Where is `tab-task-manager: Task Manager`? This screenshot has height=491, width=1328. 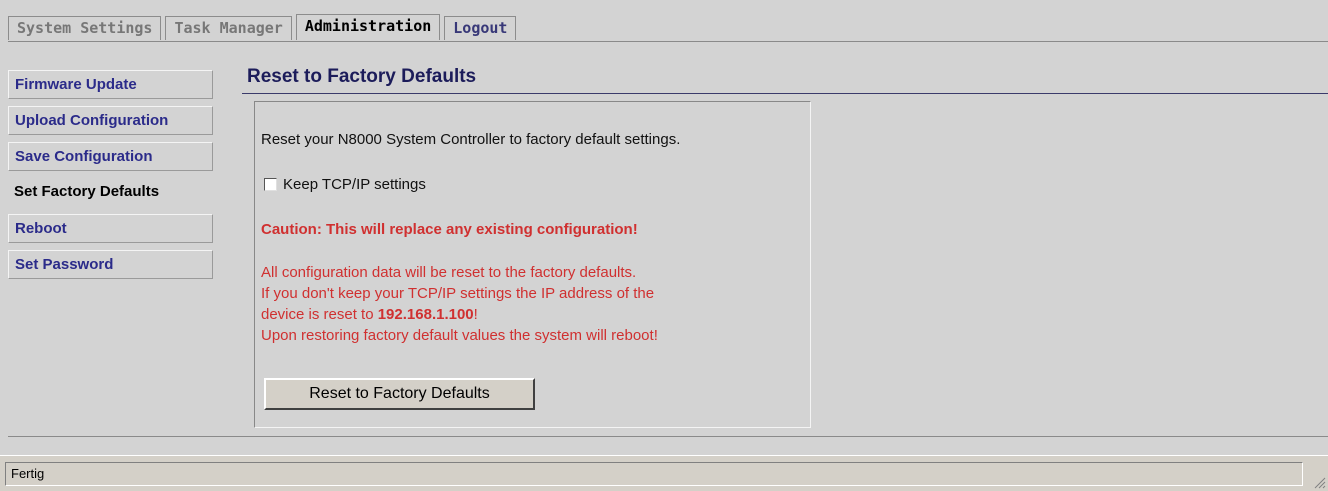 tab-task-manager: Task Manager is located at coordinates (228, 28).